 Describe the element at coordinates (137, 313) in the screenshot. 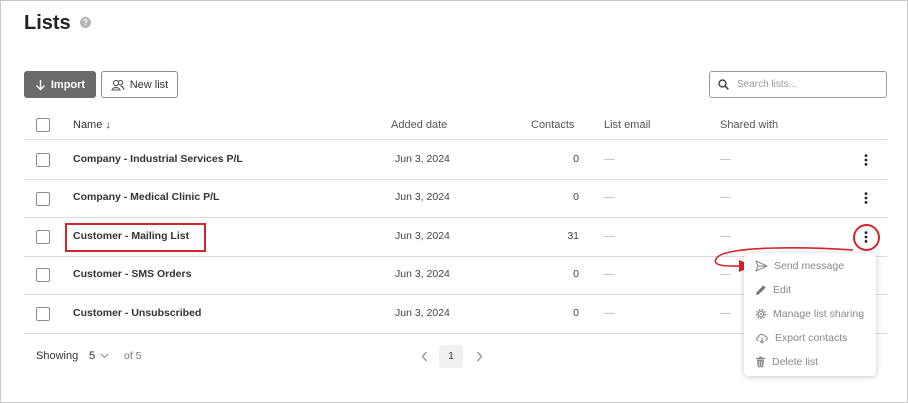

I see `list-name-link: Customer - Unsubscribed` at that location.